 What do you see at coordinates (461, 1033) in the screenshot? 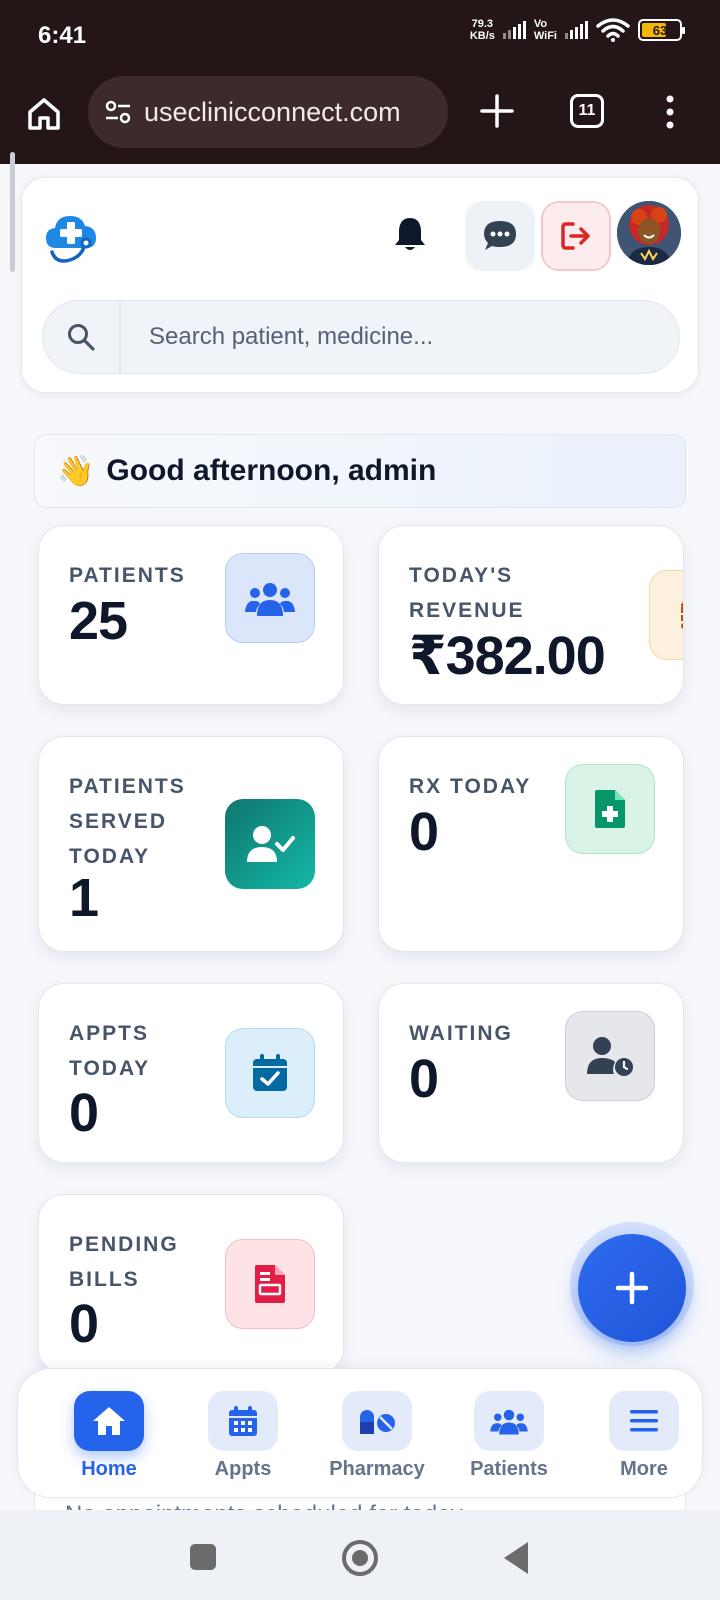
I see `stat-label: WAITING` at bounding box center [461, 1033].